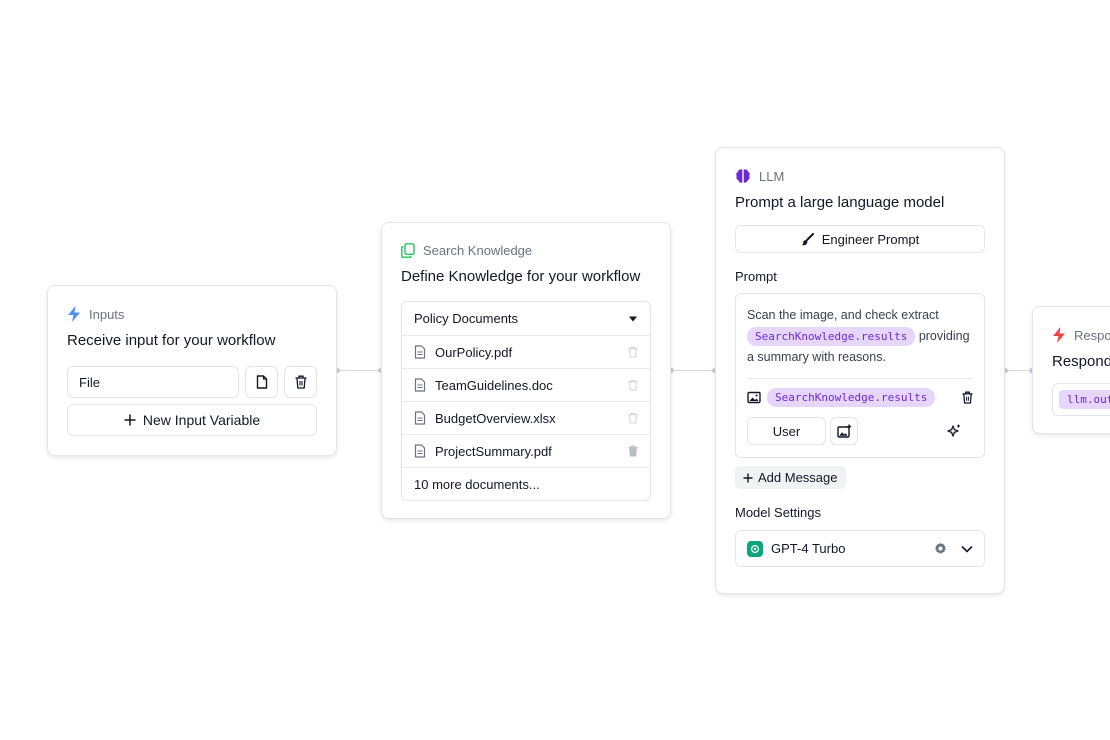 This screenshot has height=740, width=1110. Describe the element at coordinates (954, 431) in the screenshot. I see `sparkle-icon` at that location.